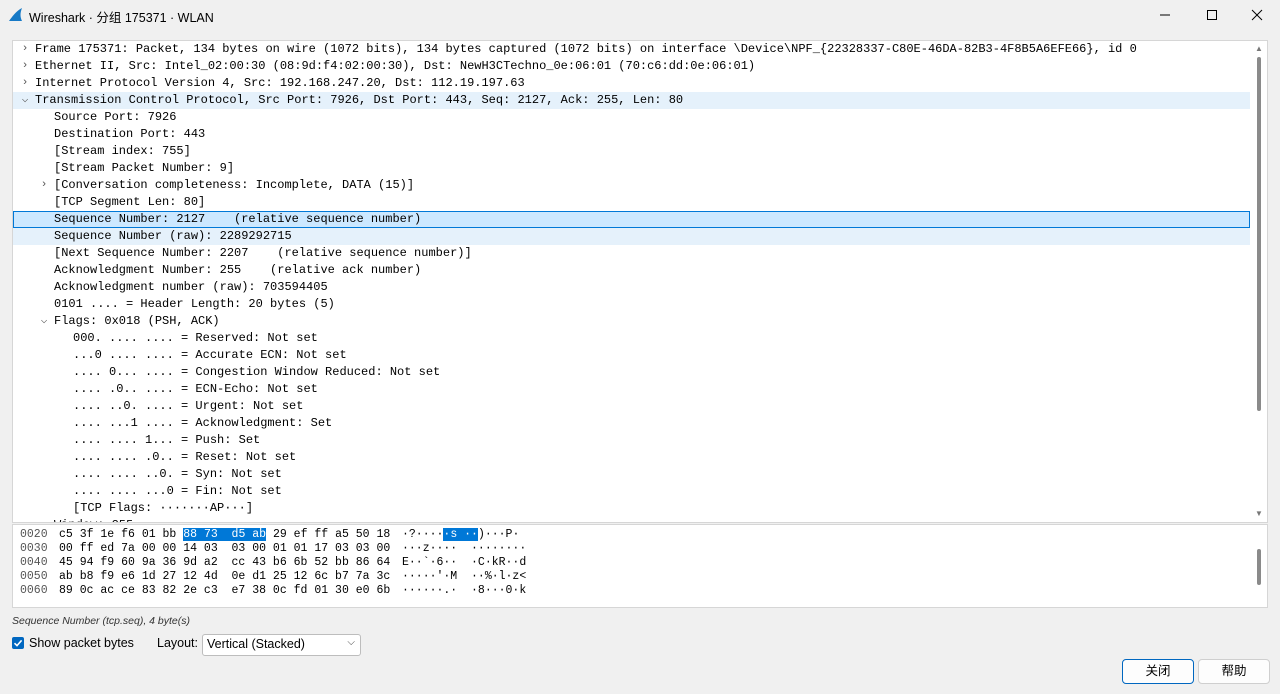 Image resolution: width=1280 pixels, height=694 pixels. Describe the element at coordinates (203, 423) in the screenshot. I see `tree-row-label: .... ...1 .... = Acknowledgment: Set` at that location.